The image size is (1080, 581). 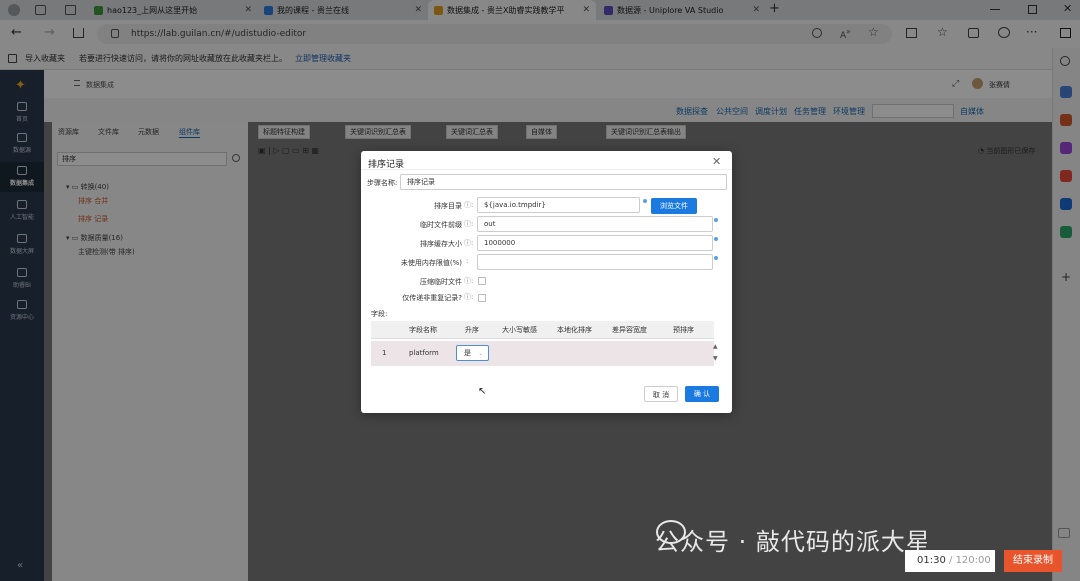 I want to click on sort-dir-input: ${java.io.tmpdir}, so click(x=558, y=205).